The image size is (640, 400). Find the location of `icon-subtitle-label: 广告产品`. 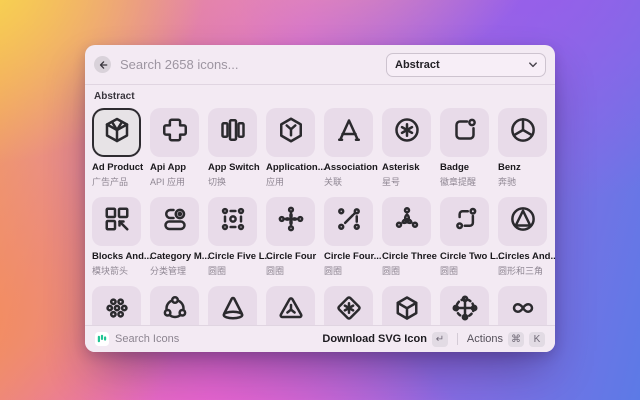

icon-subtitle-label: 广告产品 is located at coordinates (110, 182).